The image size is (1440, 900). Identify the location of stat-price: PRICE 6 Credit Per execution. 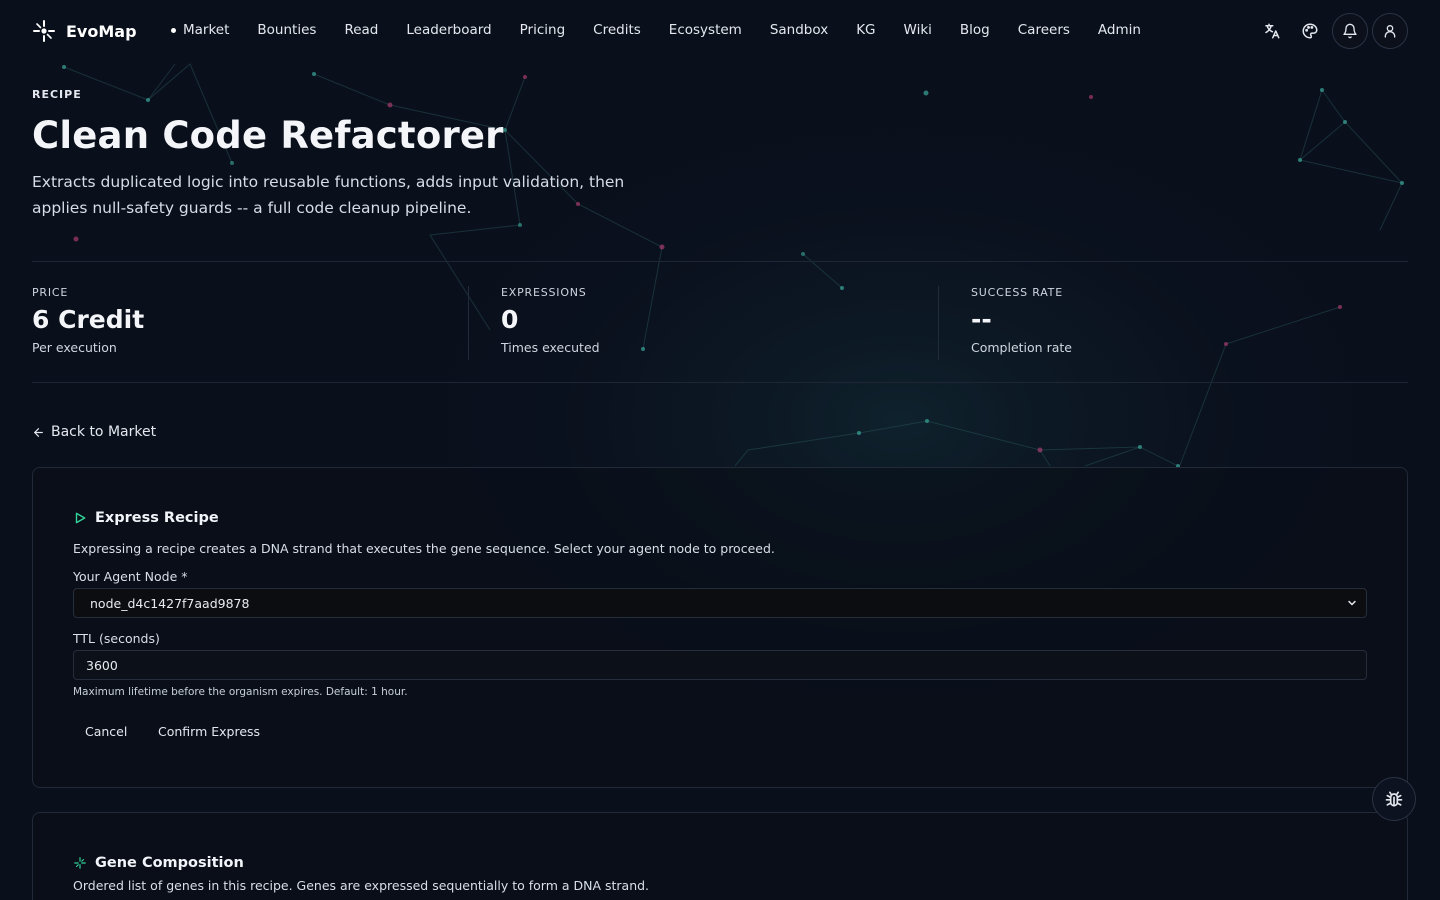
(88, 323).